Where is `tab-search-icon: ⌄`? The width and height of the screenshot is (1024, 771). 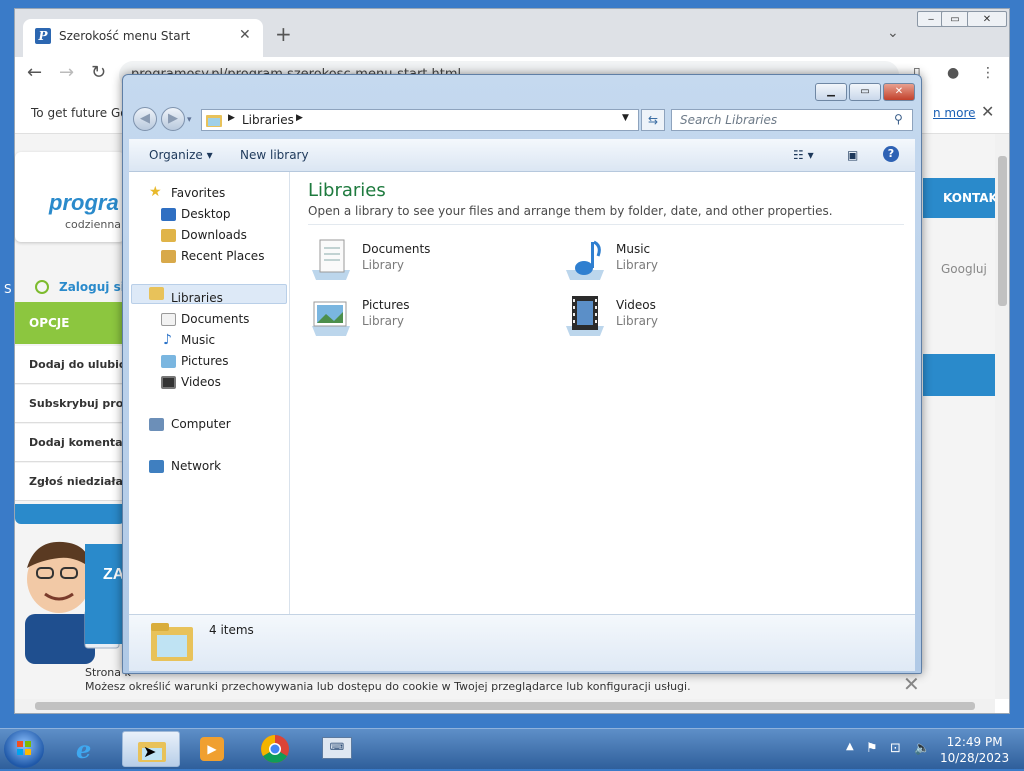 tab-search-icon: ⌄ is located at coordinates (893, 33).